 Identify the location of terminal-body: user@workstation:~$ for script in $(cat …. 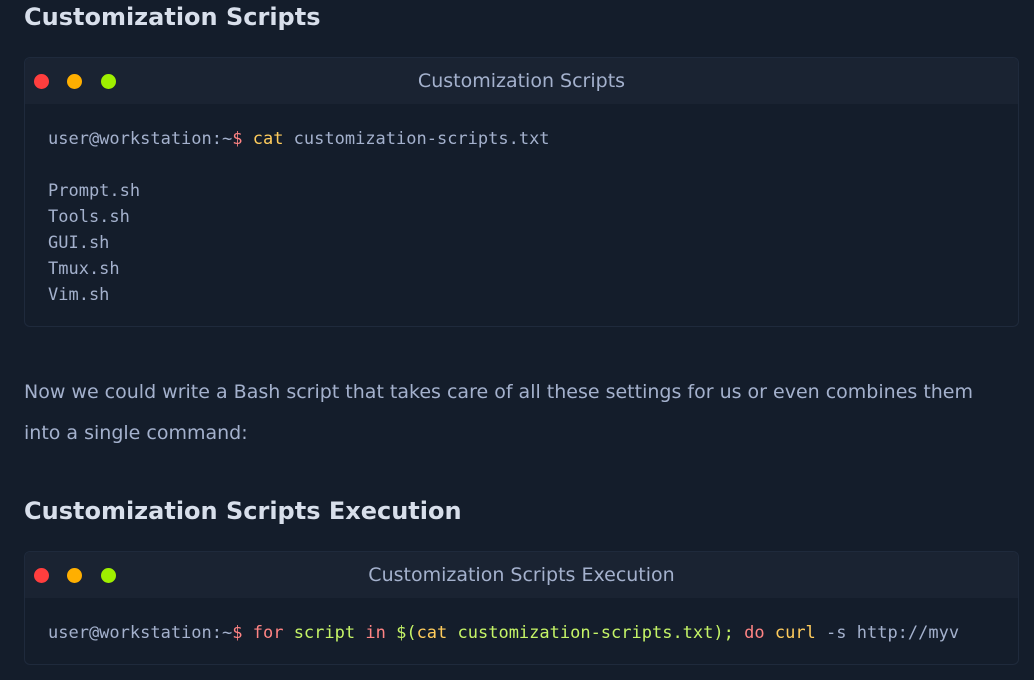
(521, 631).